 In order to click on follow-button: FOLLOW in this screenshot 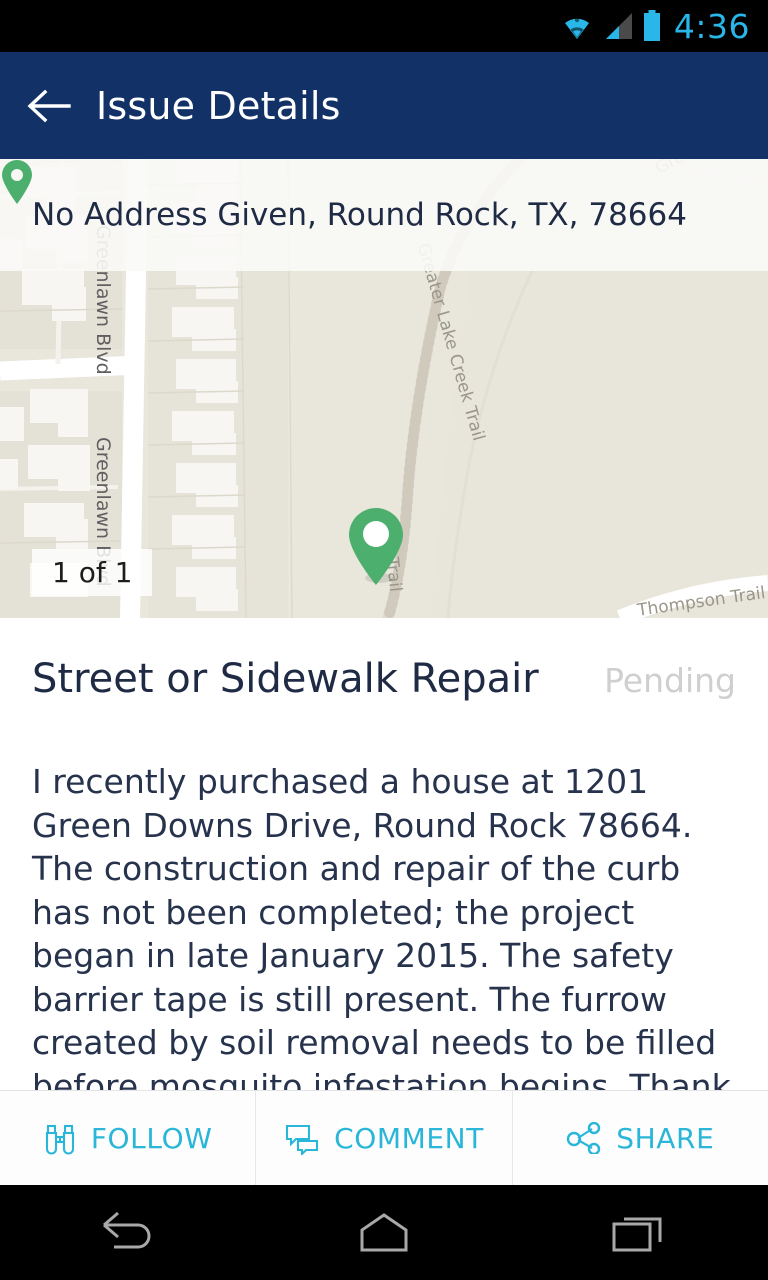, I will do `click(128, 1138)`.